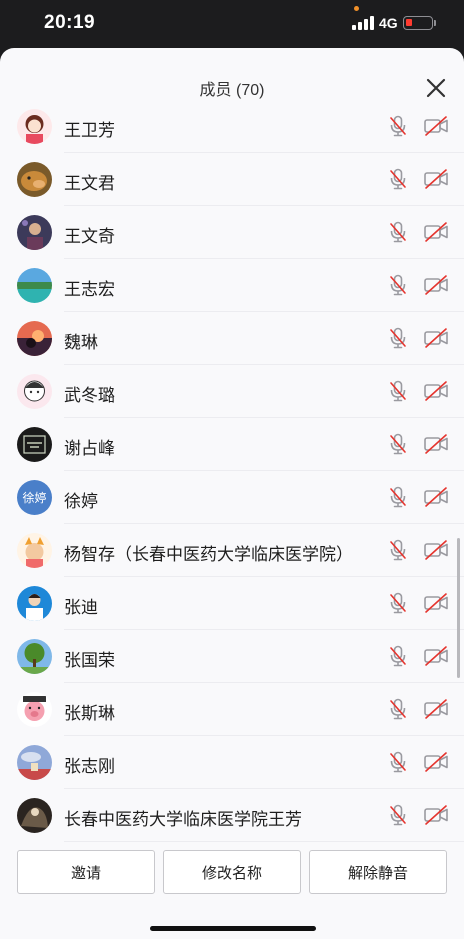 The image size is (464, 939). I want to click on scrollbar, so click(458, 608).